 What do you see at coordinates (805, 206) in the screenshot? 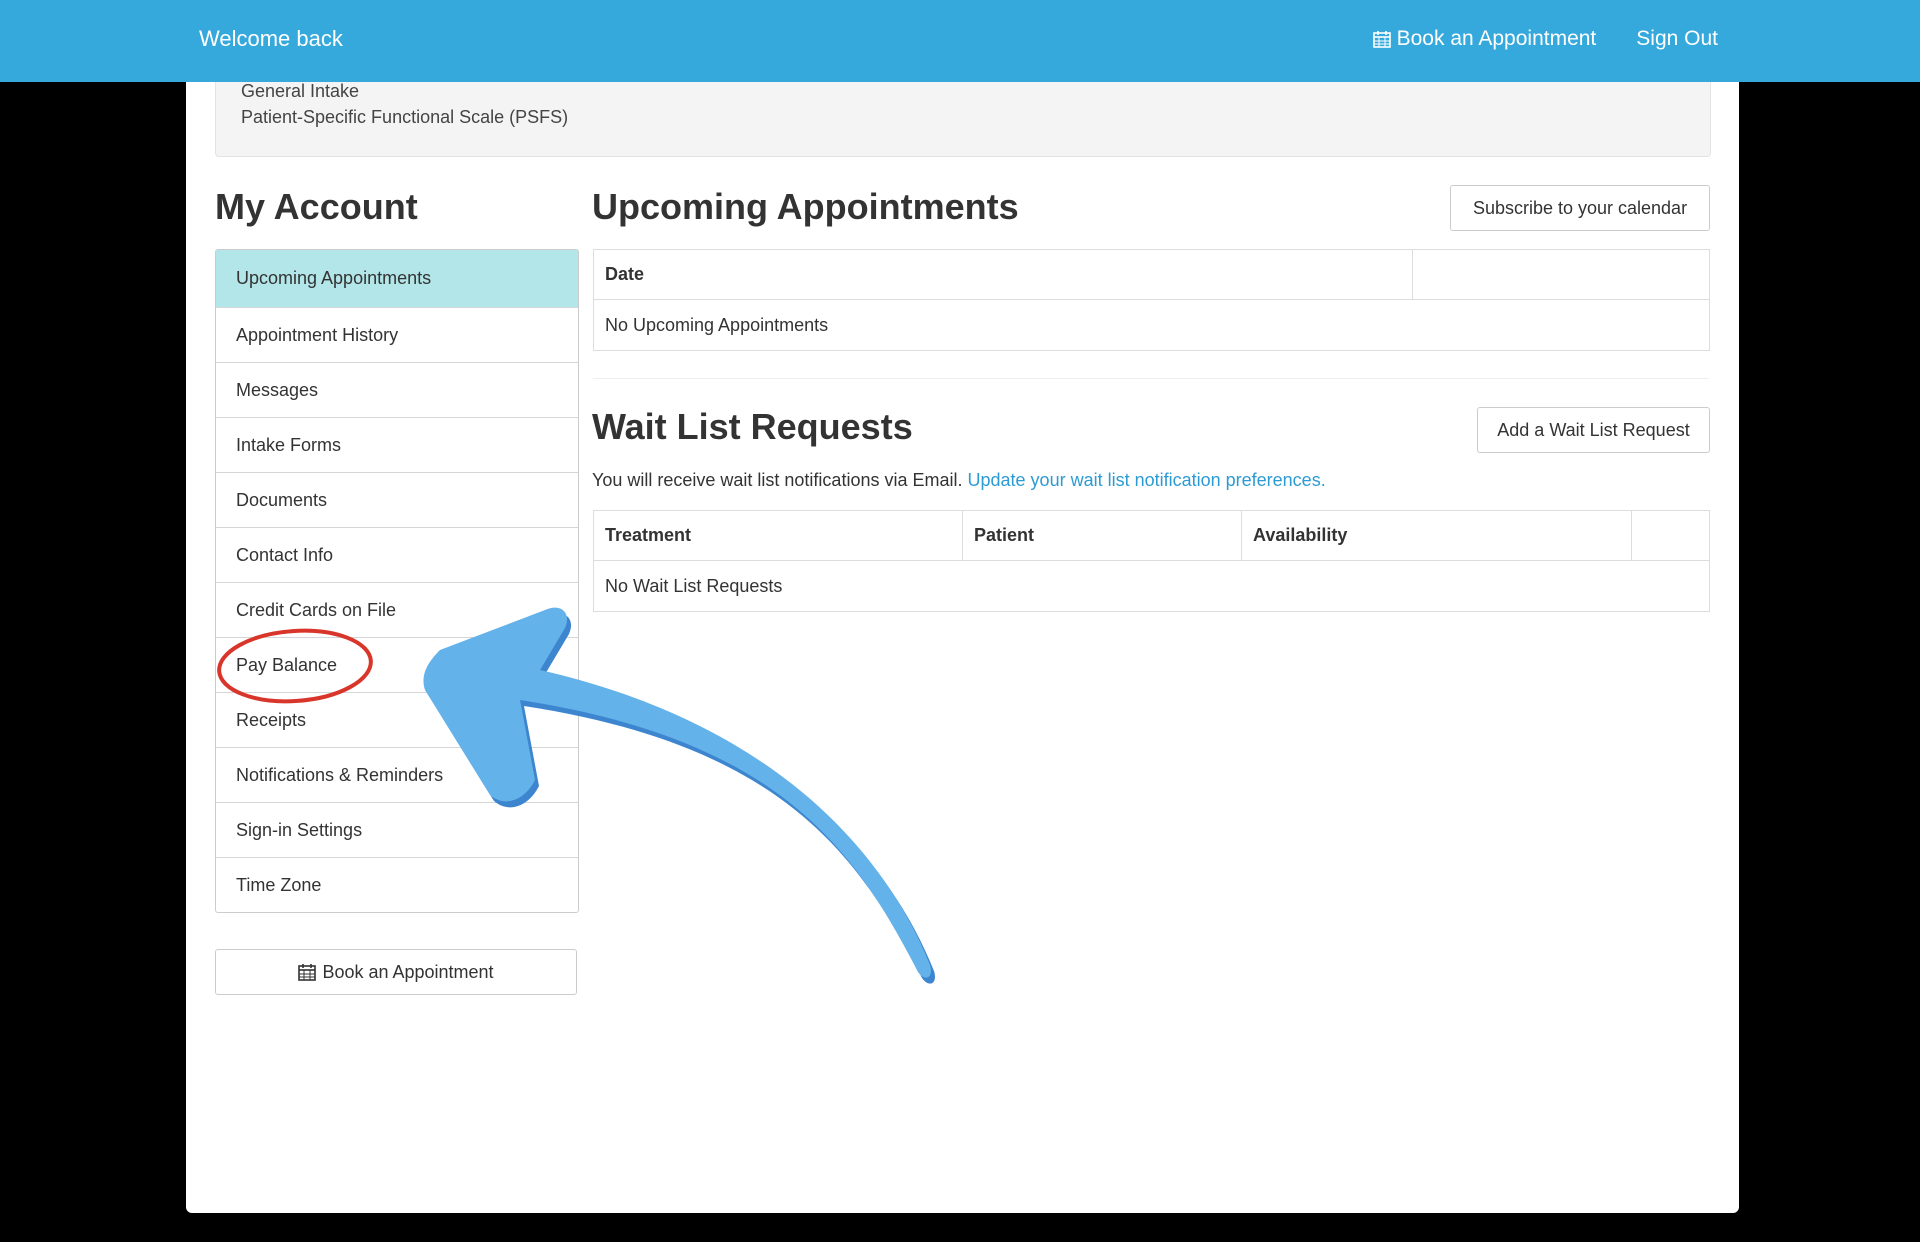
I see `upcoming-appointments-title: Upcoming Appointments` at bounding box center [805, 206].